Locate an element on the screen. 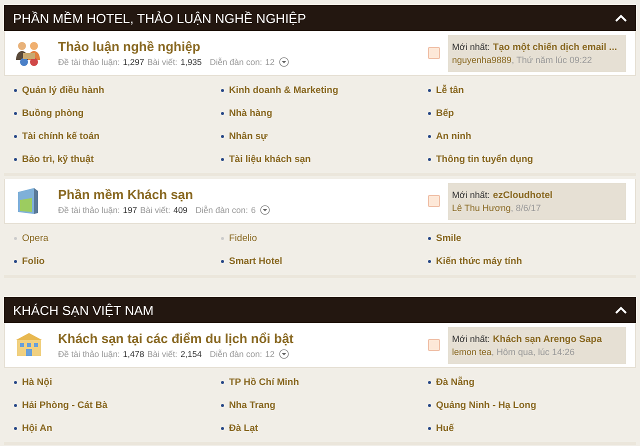  forum-title: Phần mềm Khách sạn is located at coordinates (243, 194).